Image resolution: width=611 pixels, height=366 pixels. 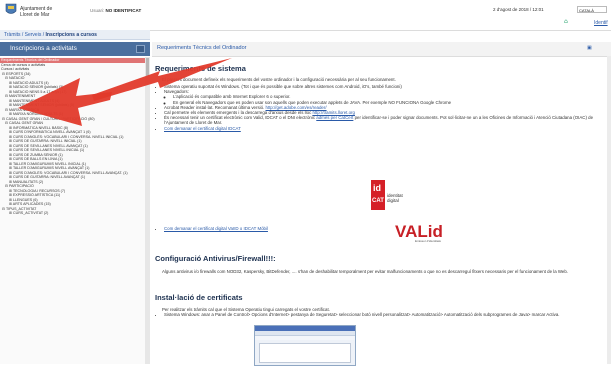 I want to click on req-idcat-item: Com demanar el certificat digital IDCAT, so click(x=383, y=128).